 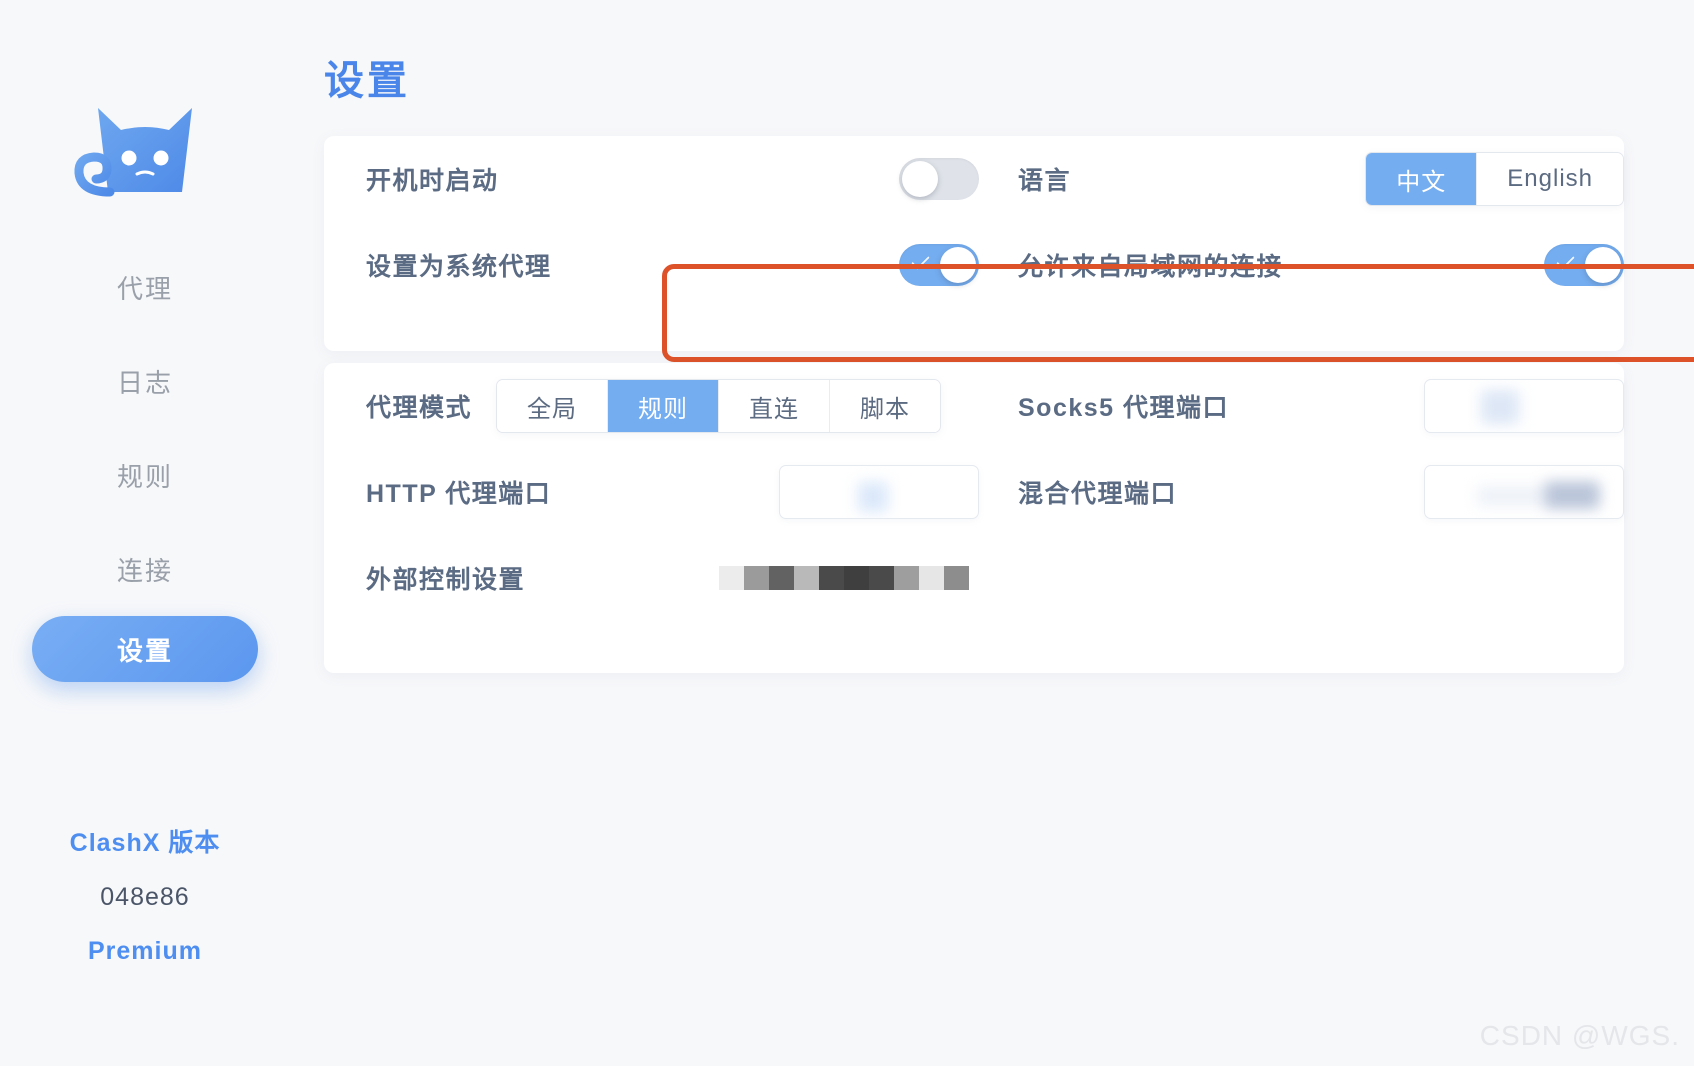 What do you see at coordinates (651, 578) in the screenshot?
I see `external-controller-setting: 外部控制设置` at bounding box center [651, 578].